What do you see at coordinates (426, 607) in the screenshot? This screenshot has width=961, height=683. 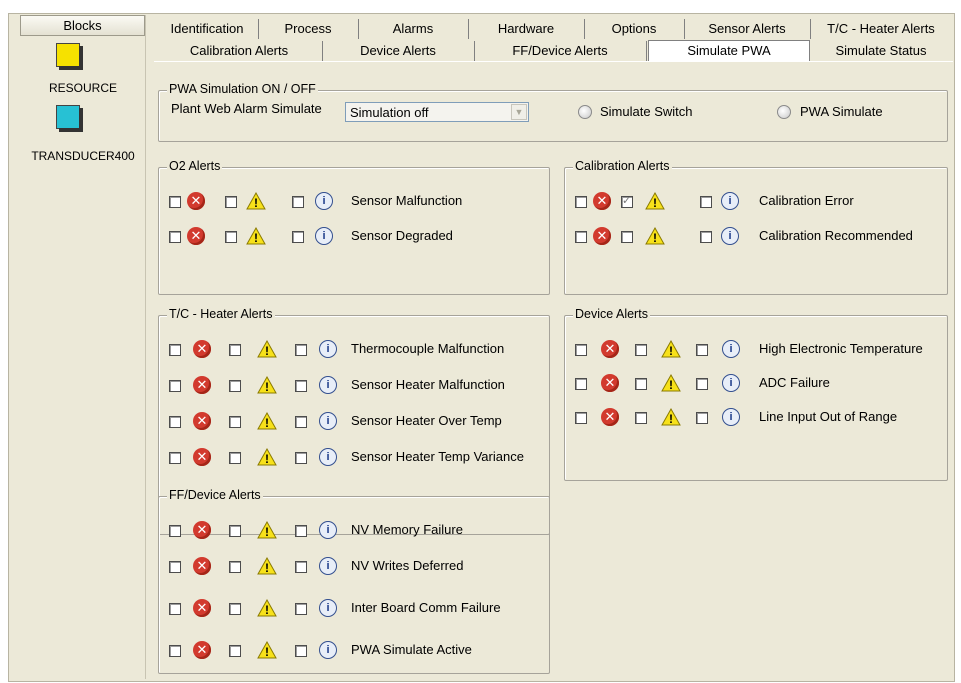 I see `alert-label: Inter Board Comm Failure` at bounding box center [426, 607].